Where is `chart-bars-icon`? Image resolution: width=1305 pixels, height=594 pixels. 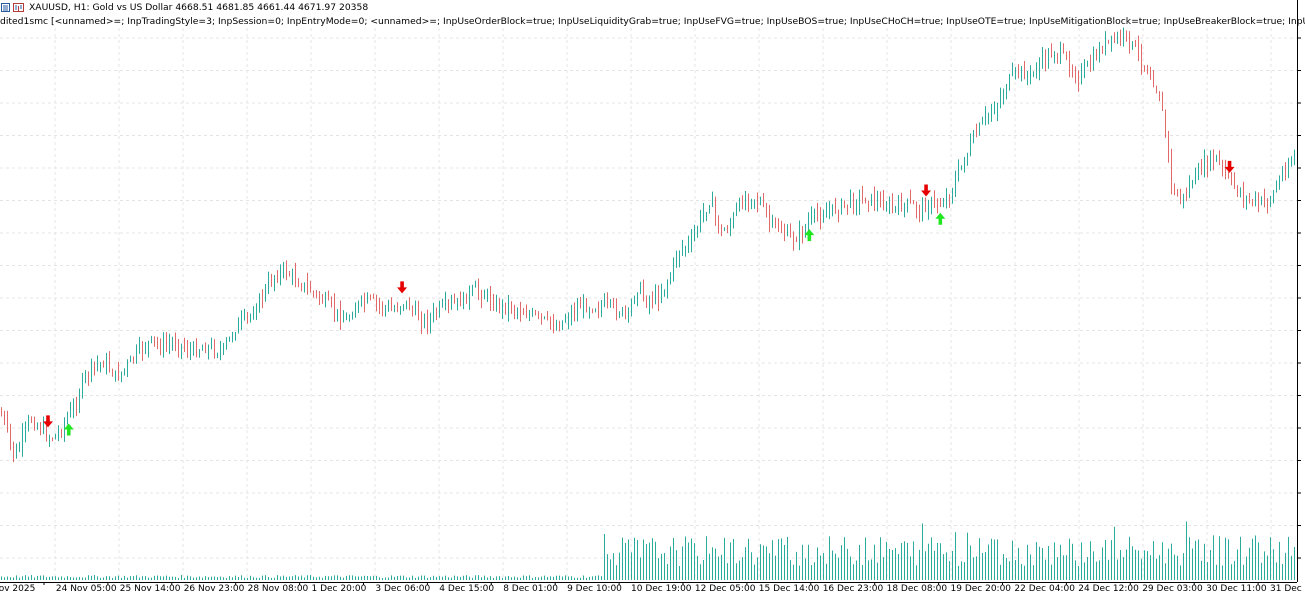
chart-bars-icon is located at coordinates (18, 7).